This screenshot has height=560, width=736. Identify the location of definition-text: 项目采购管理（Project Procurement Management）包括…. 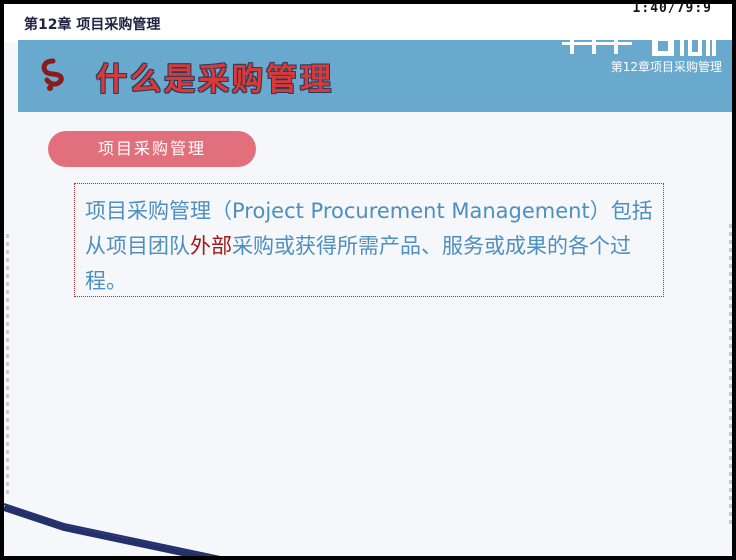
(369, 246).